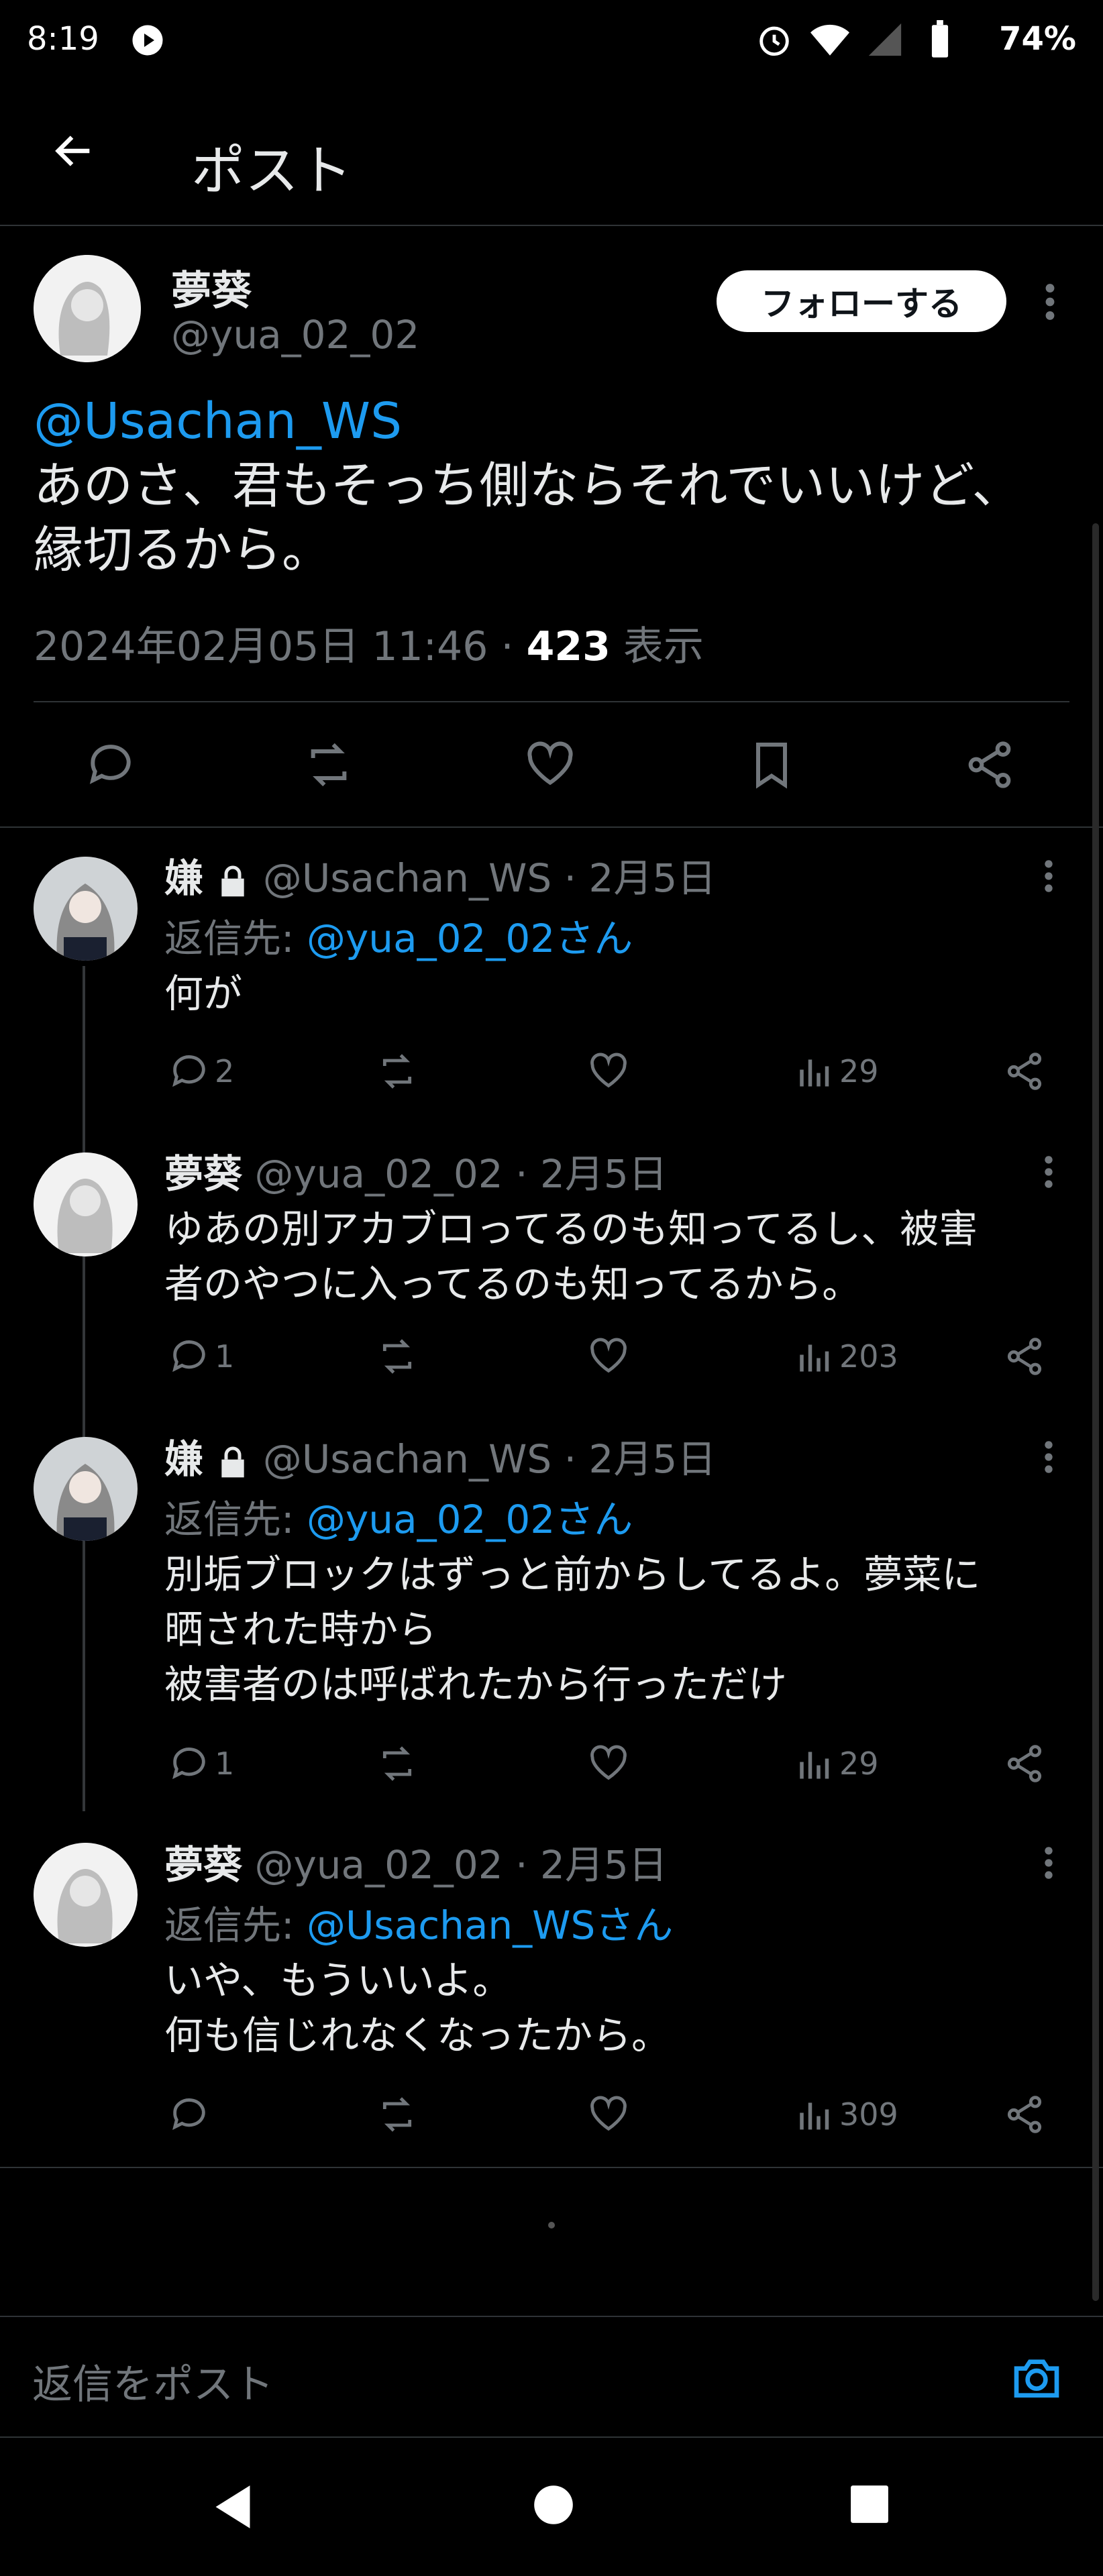  What do you see at coordinates (225, 1356) in the screenshot?
I see `reply-count: 1` at bounding box center [225, 1356].